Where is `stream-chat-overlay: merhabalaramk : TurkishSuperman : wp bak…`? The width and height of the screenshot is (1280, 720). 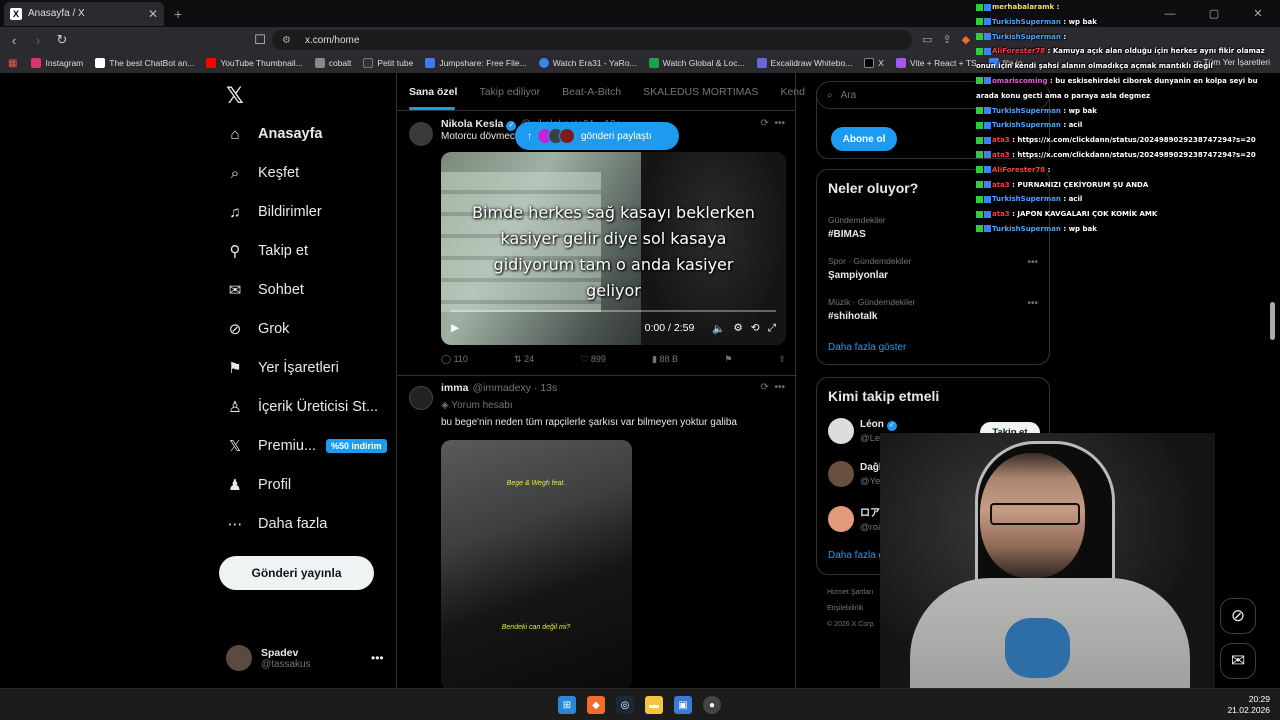 stream-chat-overlay: merhabalaramk : TurkishSuperman : wp bak… is located at coordinates (1128, 118).